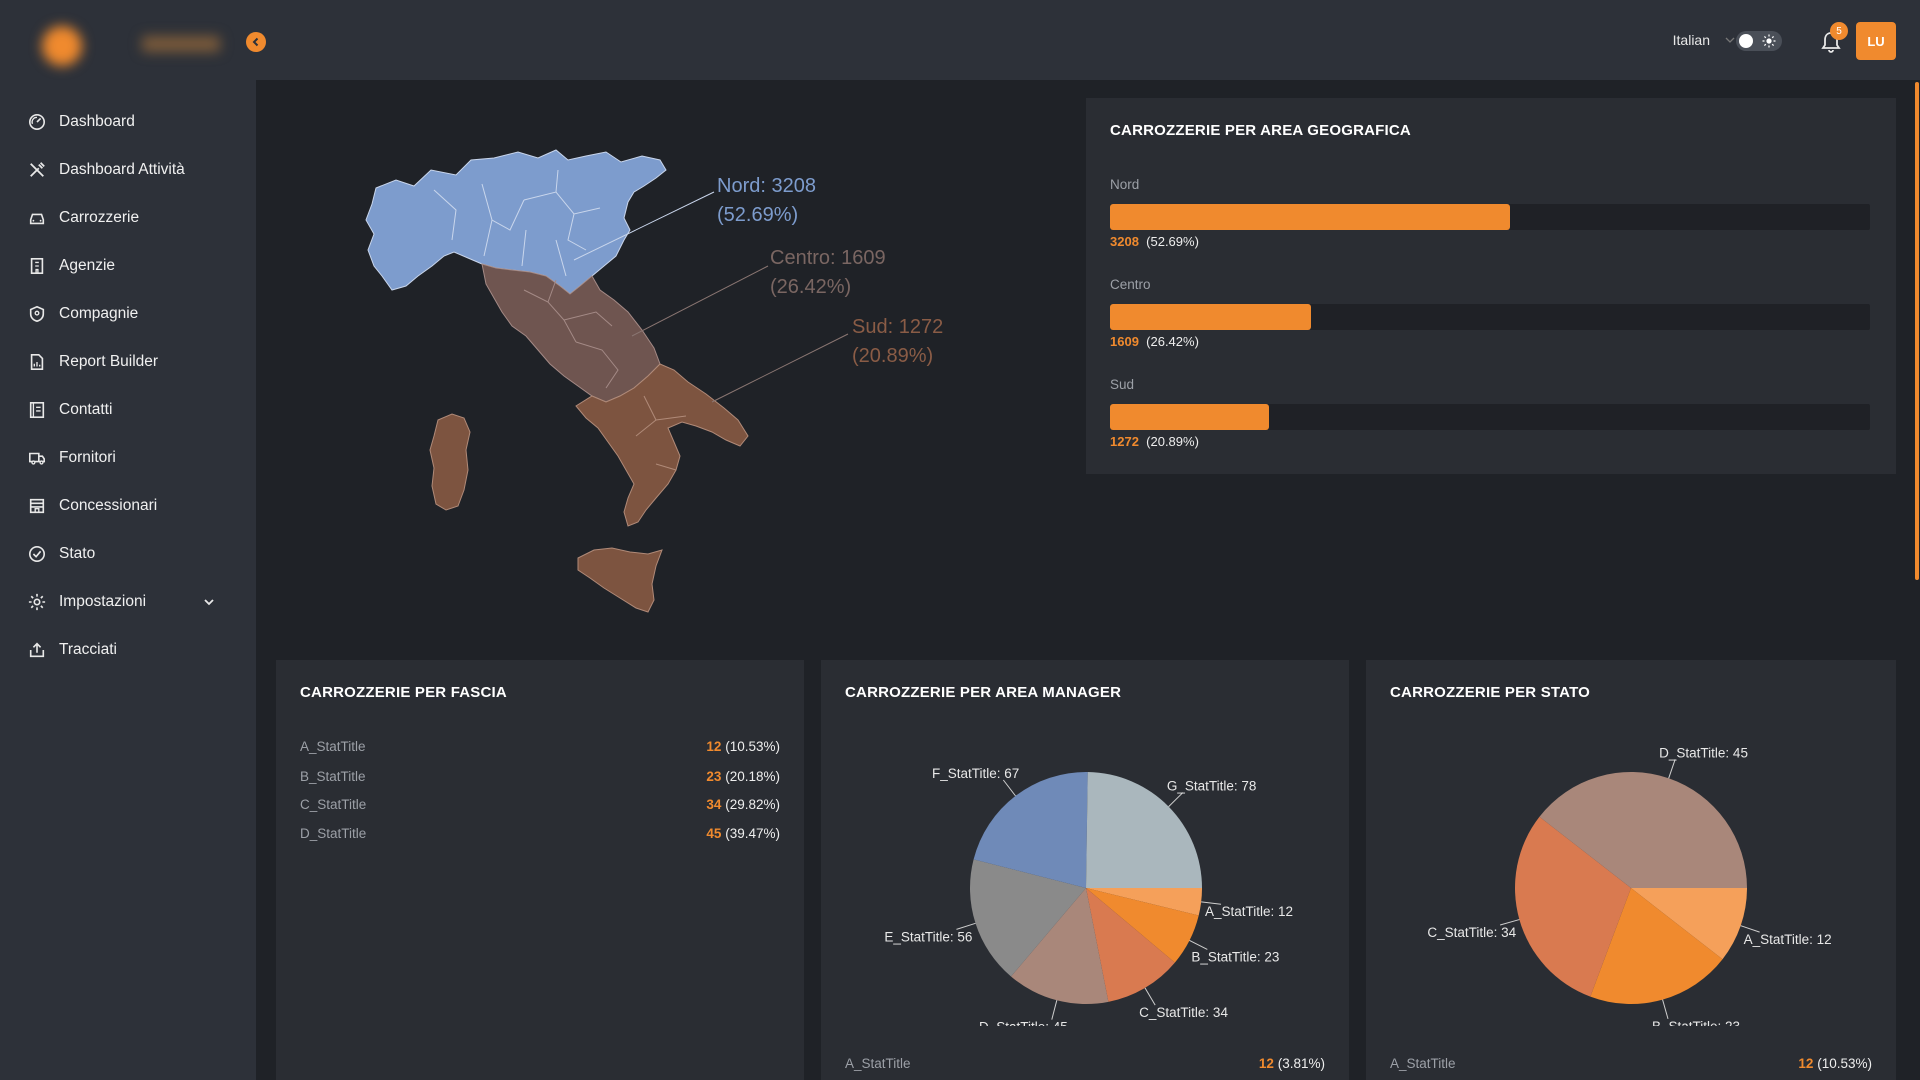  What do you see at coordinates (1210, 317) in the screenshot?
I see `geo-bar-centro` at bounding box center [1210, 317].